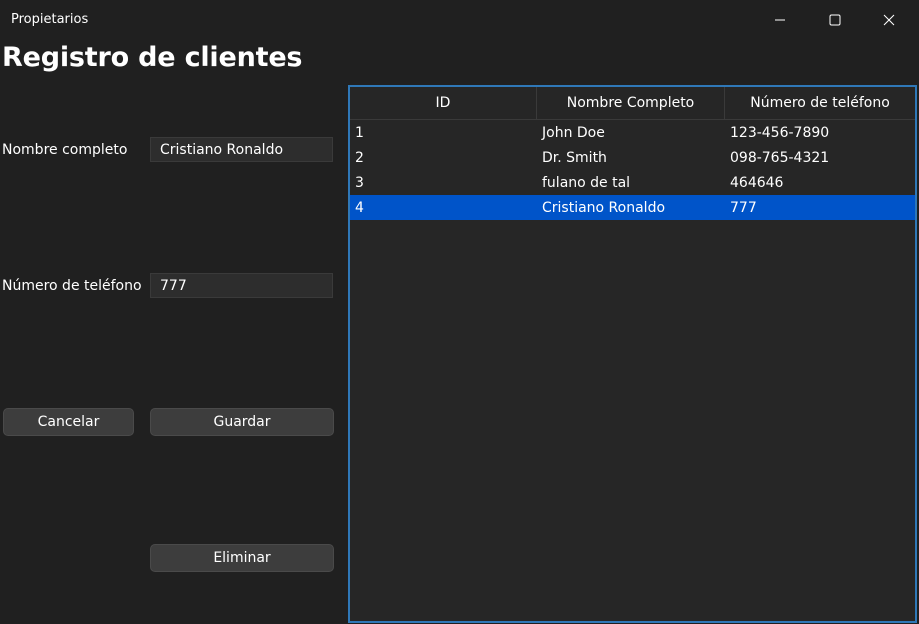 This screenshot has height=624, width=919. What do you see at coordinates (632, 157) in the screenshot?
I see `table-row: 2 Dr. Smith 098-765-4321` at bounding box center [632, 157].